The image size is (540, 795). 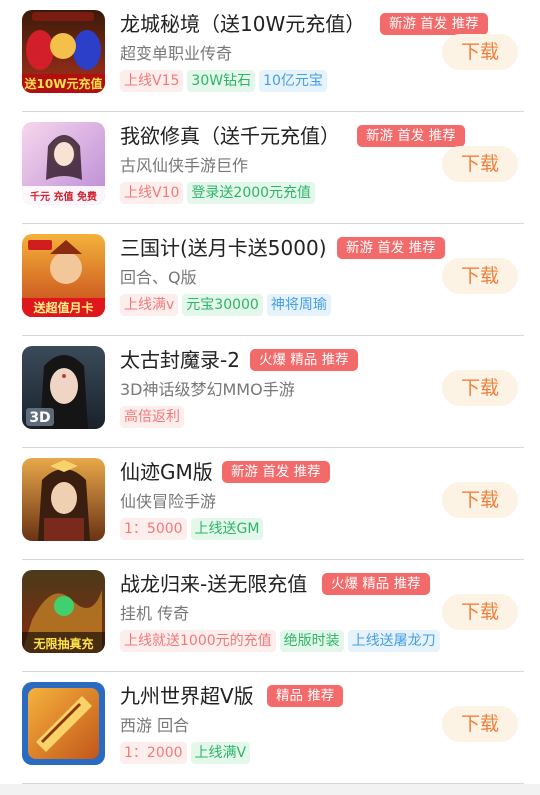 I want to click on game-subtitle: 古风仙侠手游巨作, so click(x=184, y=165).